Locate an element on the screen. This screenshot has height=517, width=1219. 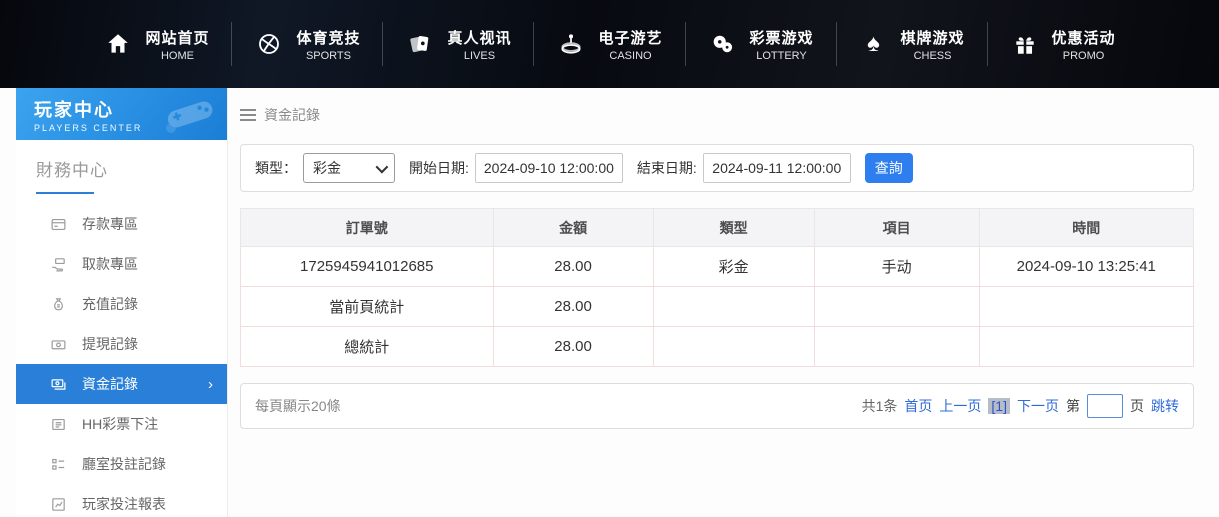
report-chart-icon is located at coordinates (58, 504).